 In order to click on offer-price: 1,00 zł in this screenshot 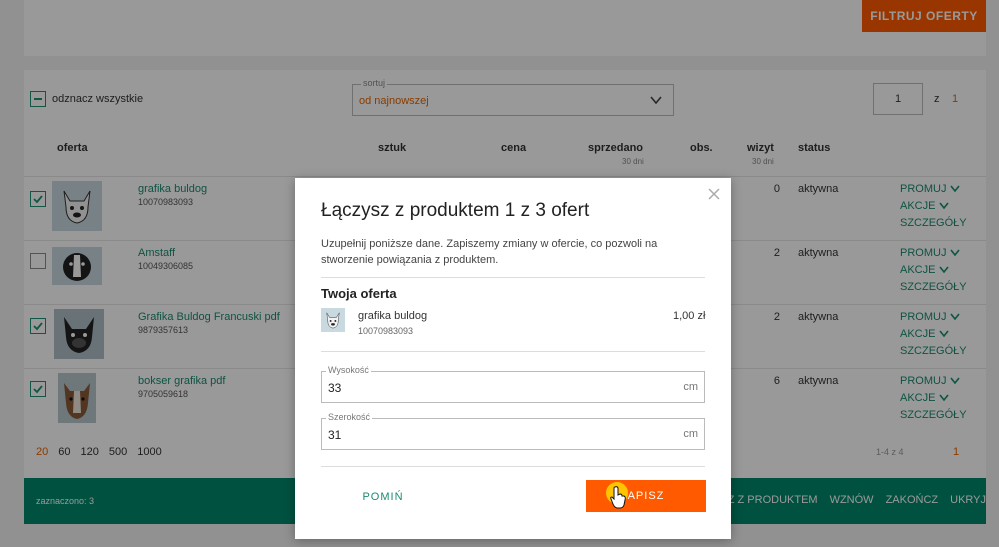, I will do `click(689, 316)`.